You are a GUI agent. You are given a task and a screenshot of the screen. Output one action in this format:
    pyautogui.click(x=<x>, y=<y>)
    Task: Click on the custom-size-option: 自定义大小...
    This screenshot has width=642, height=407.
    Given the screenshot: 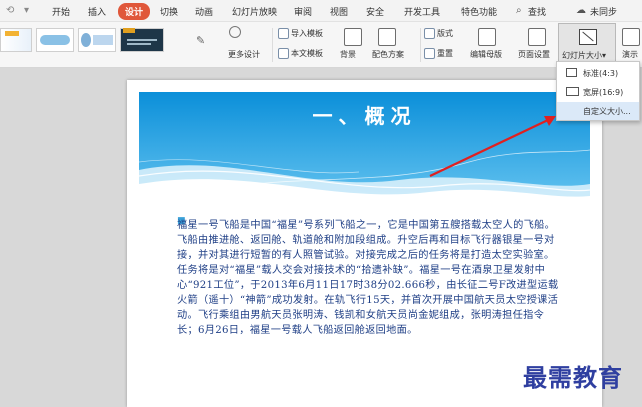 What is the action you would take?
    pyautogui.click(x=598, y=111)
    